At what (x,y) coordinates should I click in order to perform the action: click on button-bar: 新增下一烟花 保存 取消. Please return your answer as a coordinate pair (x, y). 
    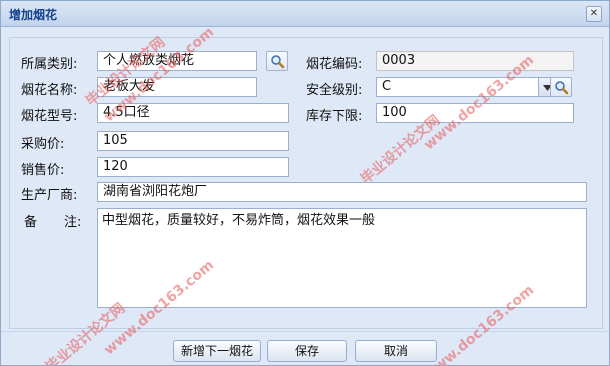
    Looking at the image, I should click on (305, 348).